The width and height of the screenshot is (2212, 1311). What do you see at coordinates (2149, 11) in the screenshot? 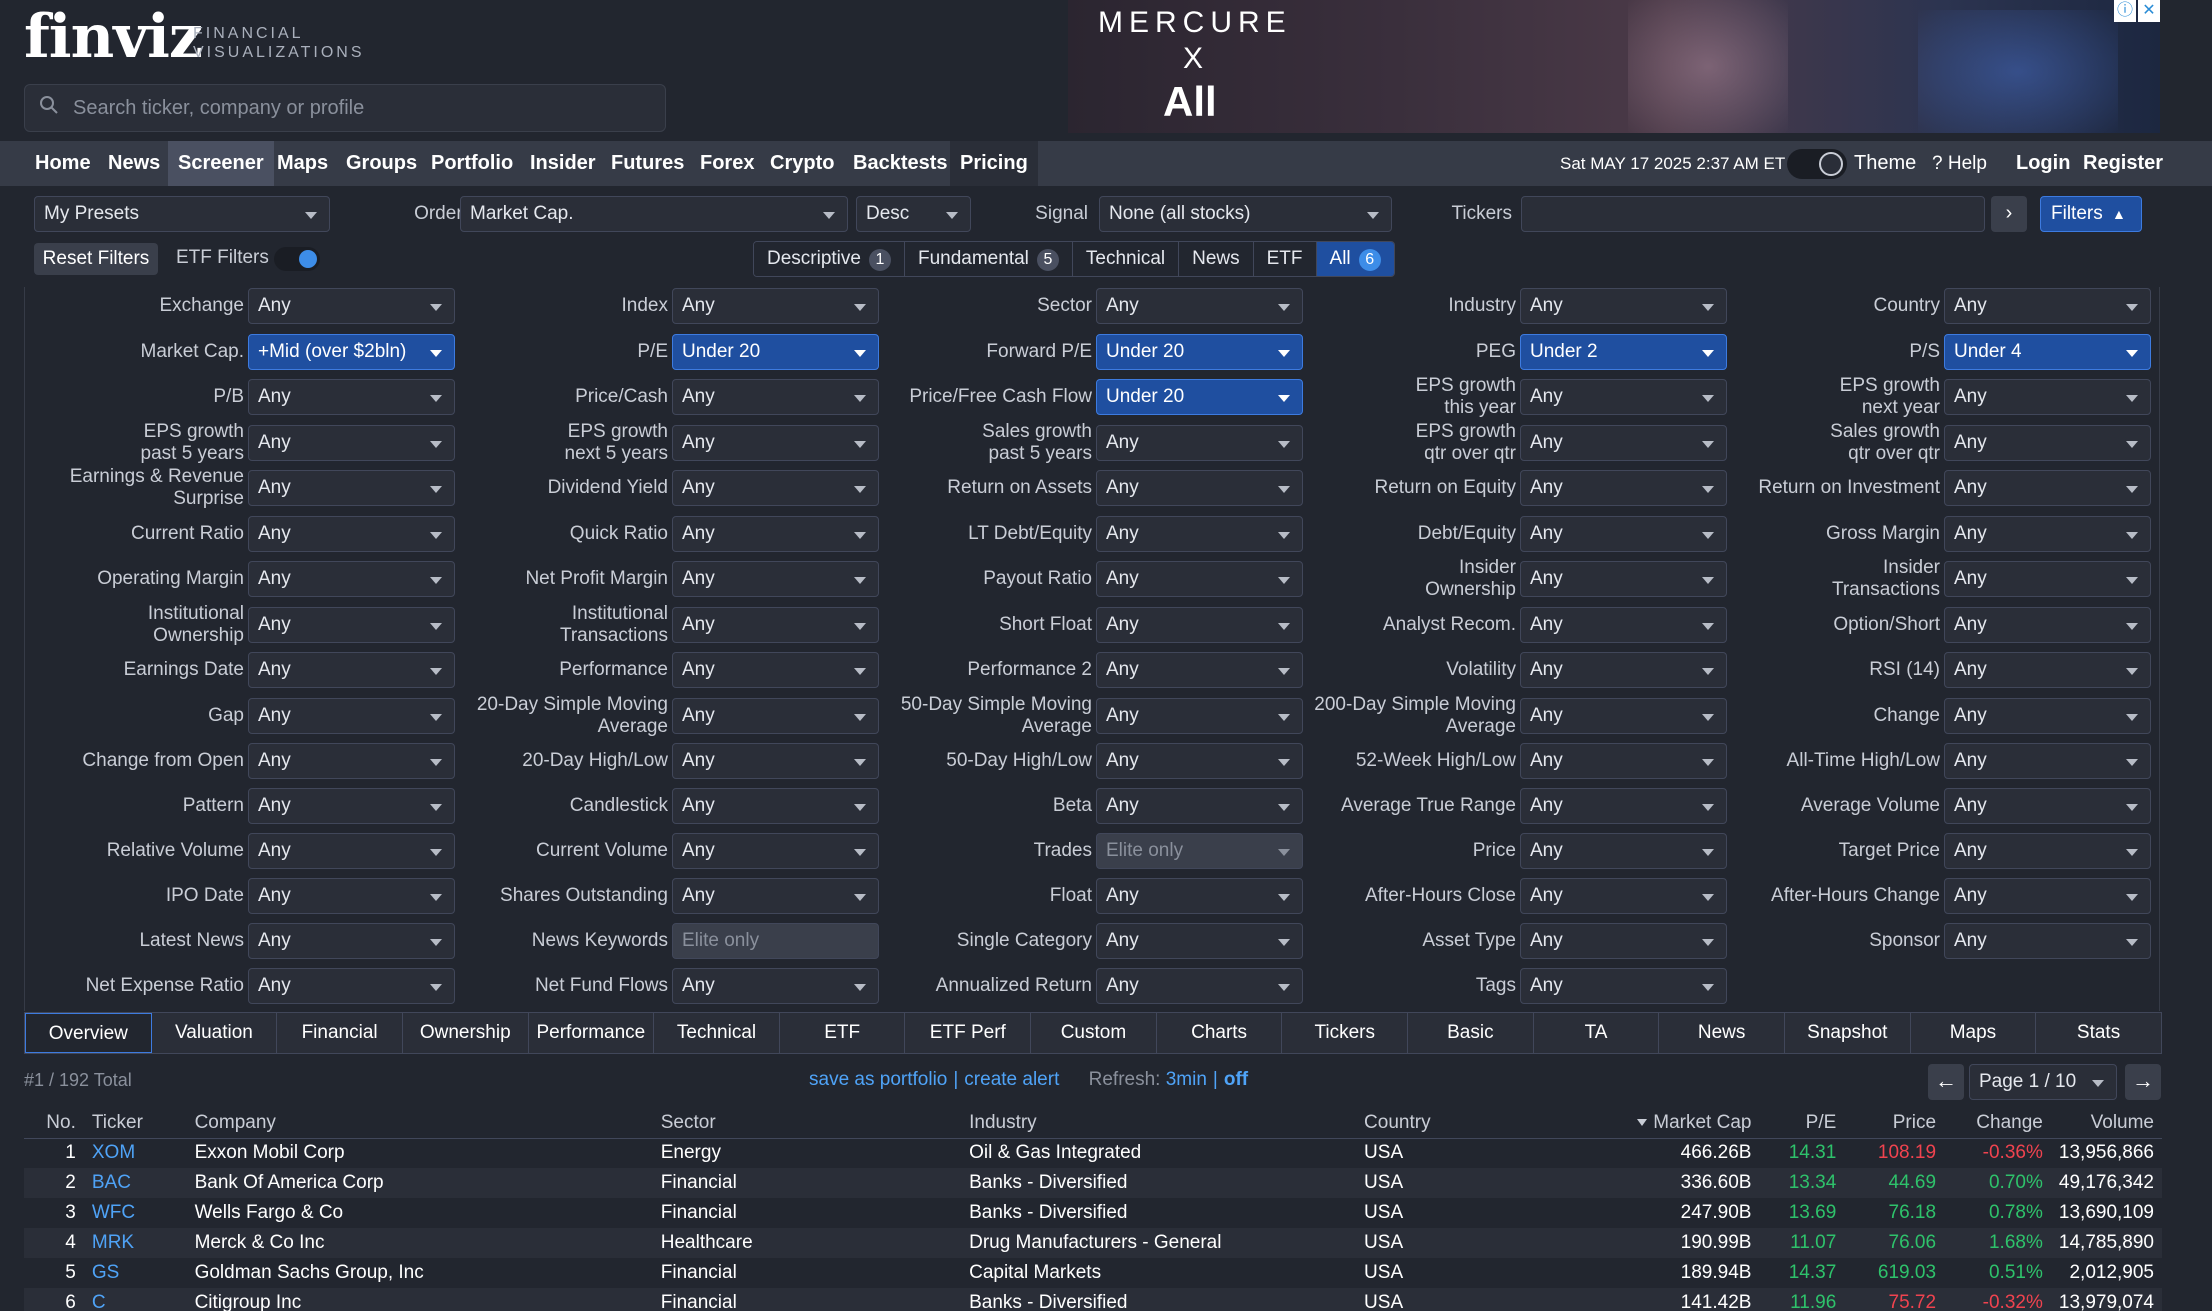
I see `close-icon: ✕` at bounding box center [2149, 11].